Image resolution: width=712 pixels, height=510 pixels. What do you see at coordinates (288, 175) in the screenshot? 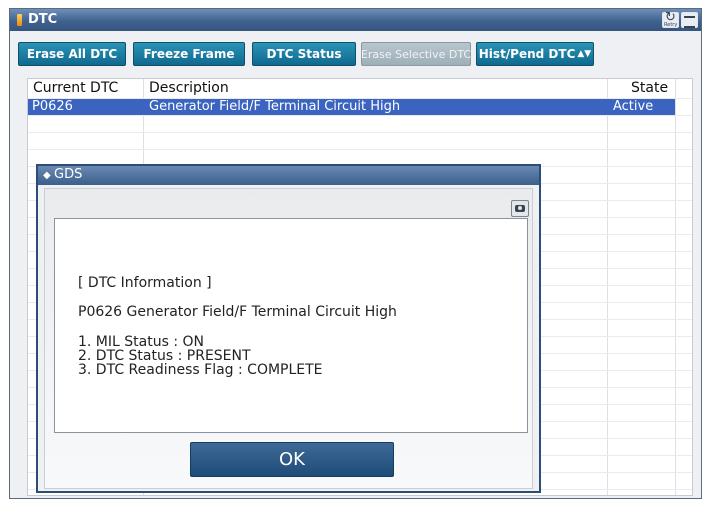
I see `dialog-title-bar: ◆ GDS` at bounding box center [288, 175].